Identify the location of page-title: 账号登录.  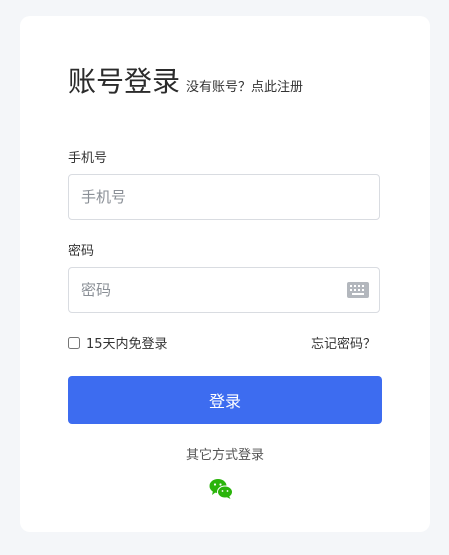
(124, 81).